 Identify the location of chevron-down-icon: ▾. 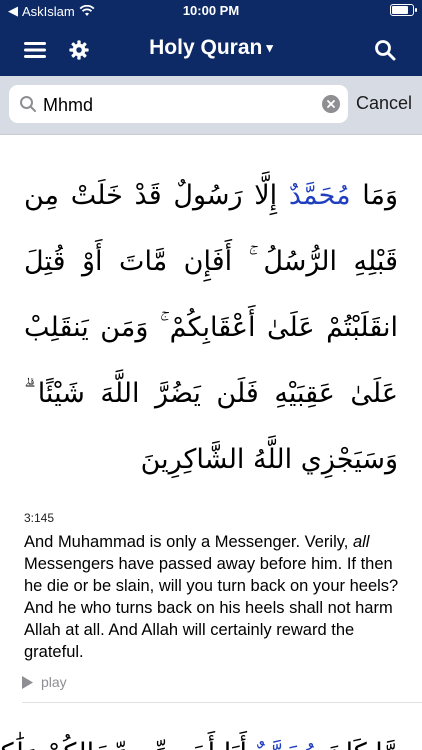
(269, 48).